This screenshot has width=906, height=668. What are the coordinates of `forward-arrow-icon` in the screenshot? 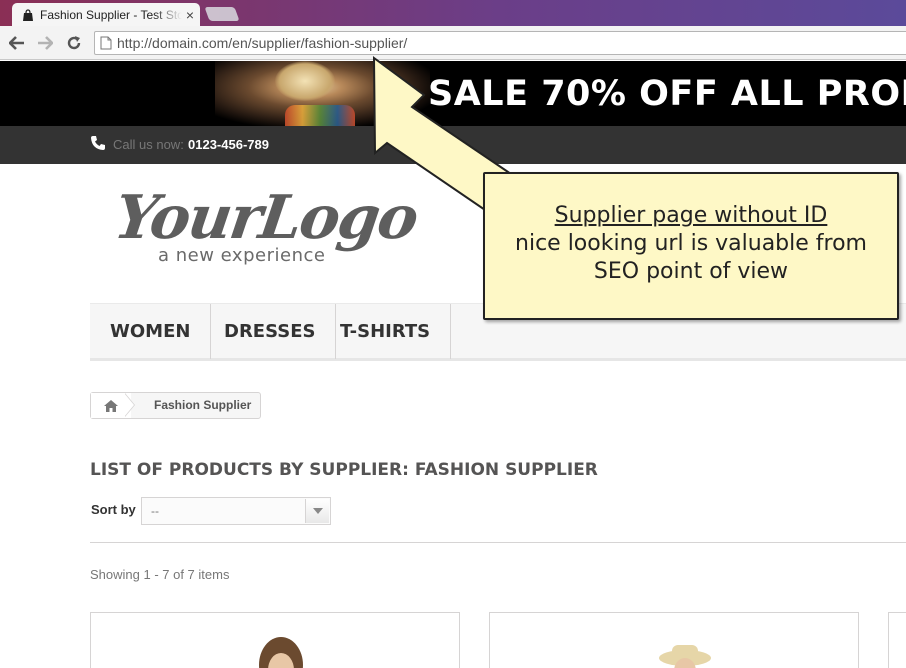 It's located at (45, 43).